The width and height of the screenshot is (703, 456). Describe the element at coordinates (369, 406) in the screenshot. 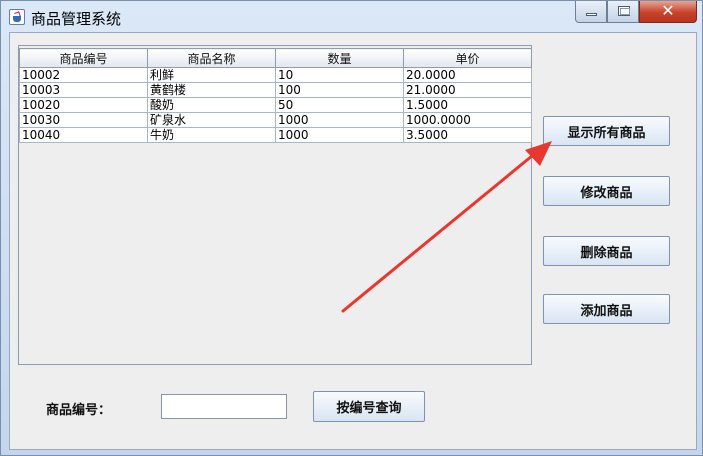

I see `query-by-id-button: 按编号查询` at that location.